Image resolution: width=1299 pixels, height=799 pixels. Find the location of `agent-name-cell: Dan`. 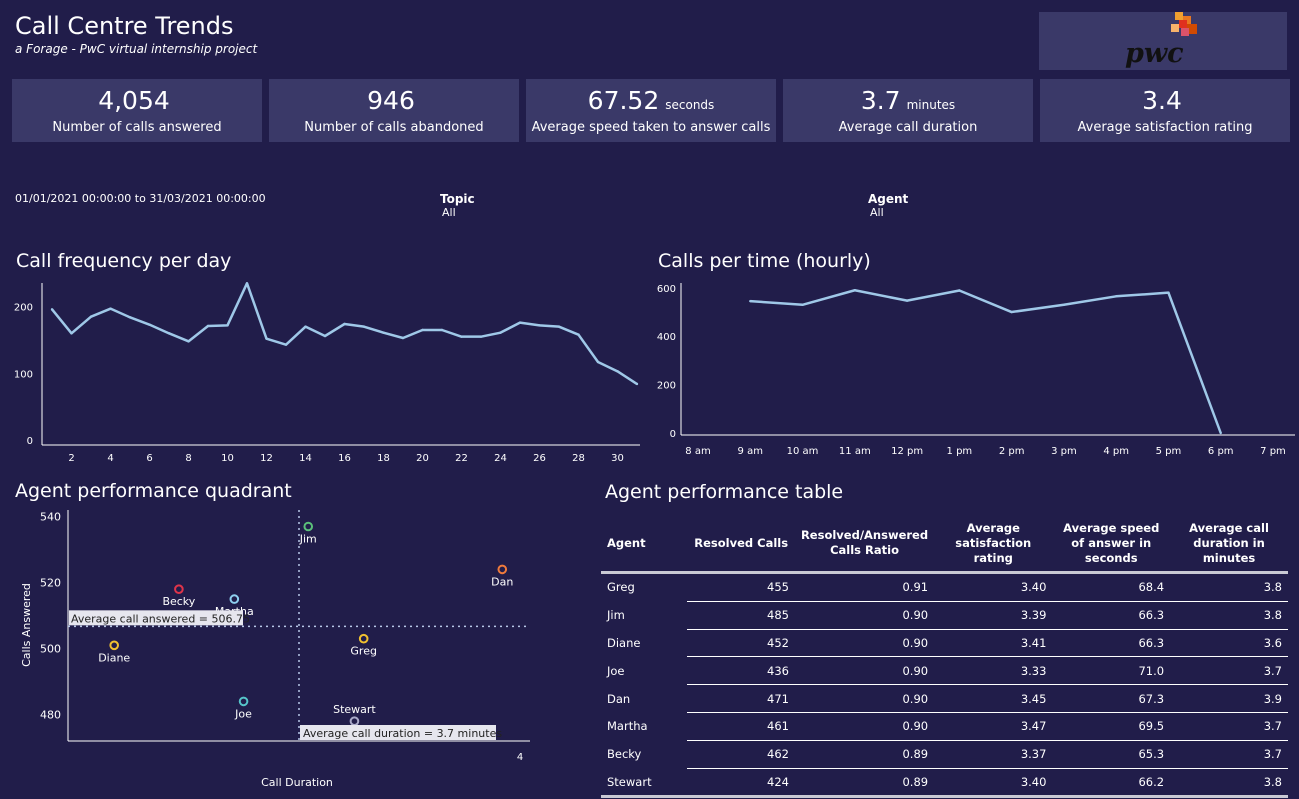

agent-name-cell: Dan is located at coordinates (619, 698).